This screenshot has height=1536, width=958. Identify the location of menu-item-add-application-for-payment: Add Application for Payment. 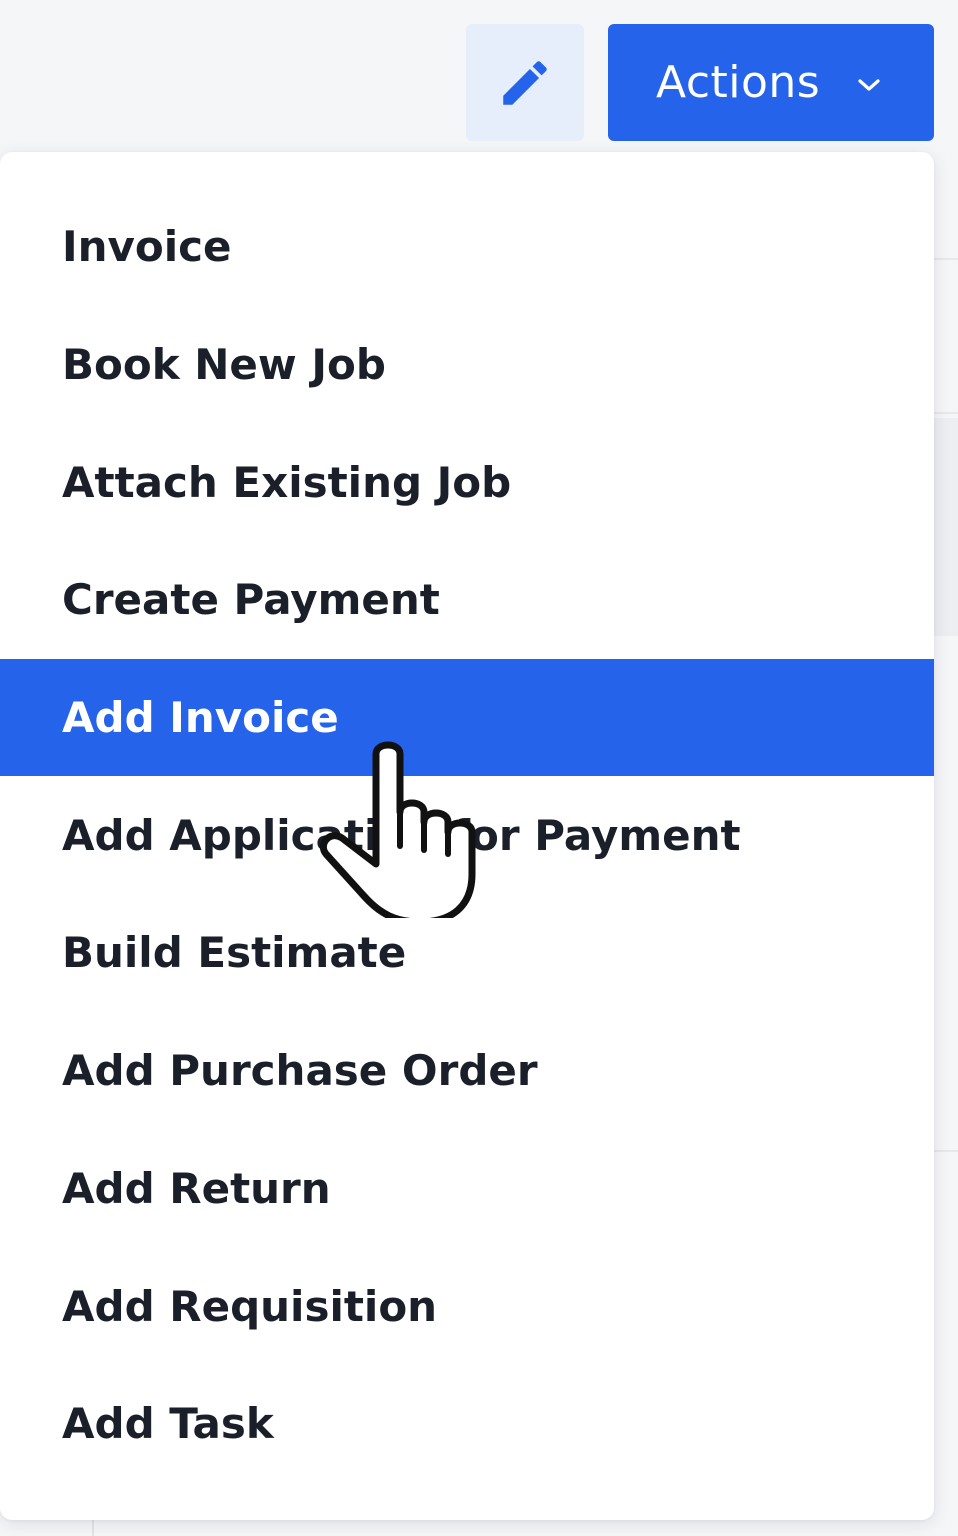
(467, 835).